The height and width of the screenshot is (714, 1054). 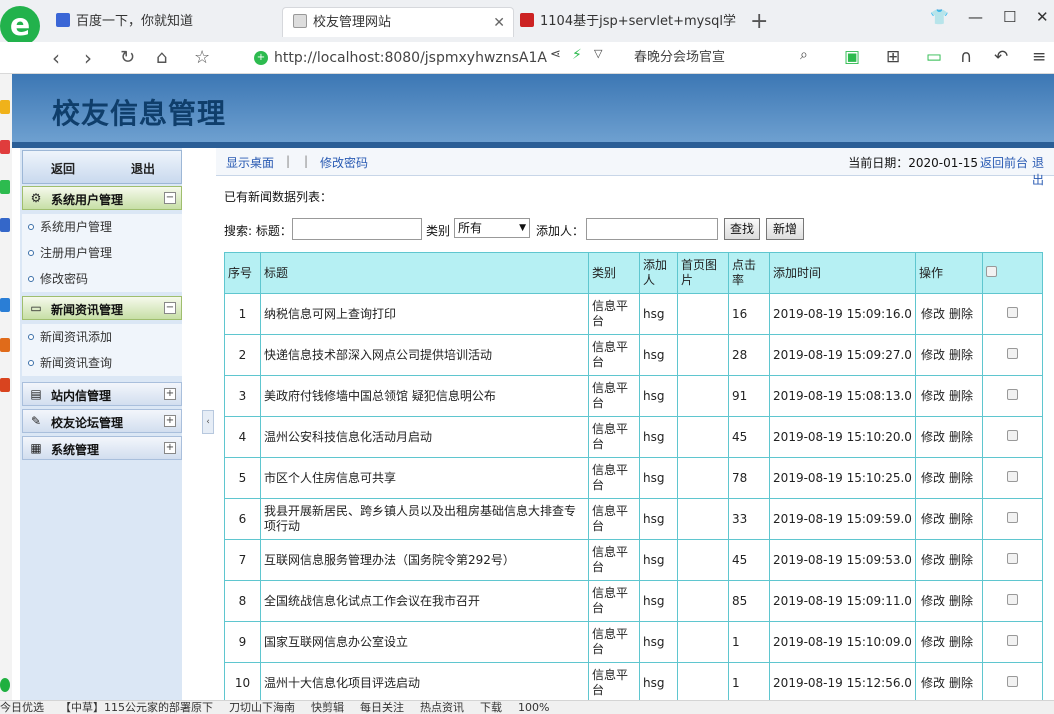 I want to click on status-item: 【中草】115公元家的部署原下, so click(x=136, y=707).